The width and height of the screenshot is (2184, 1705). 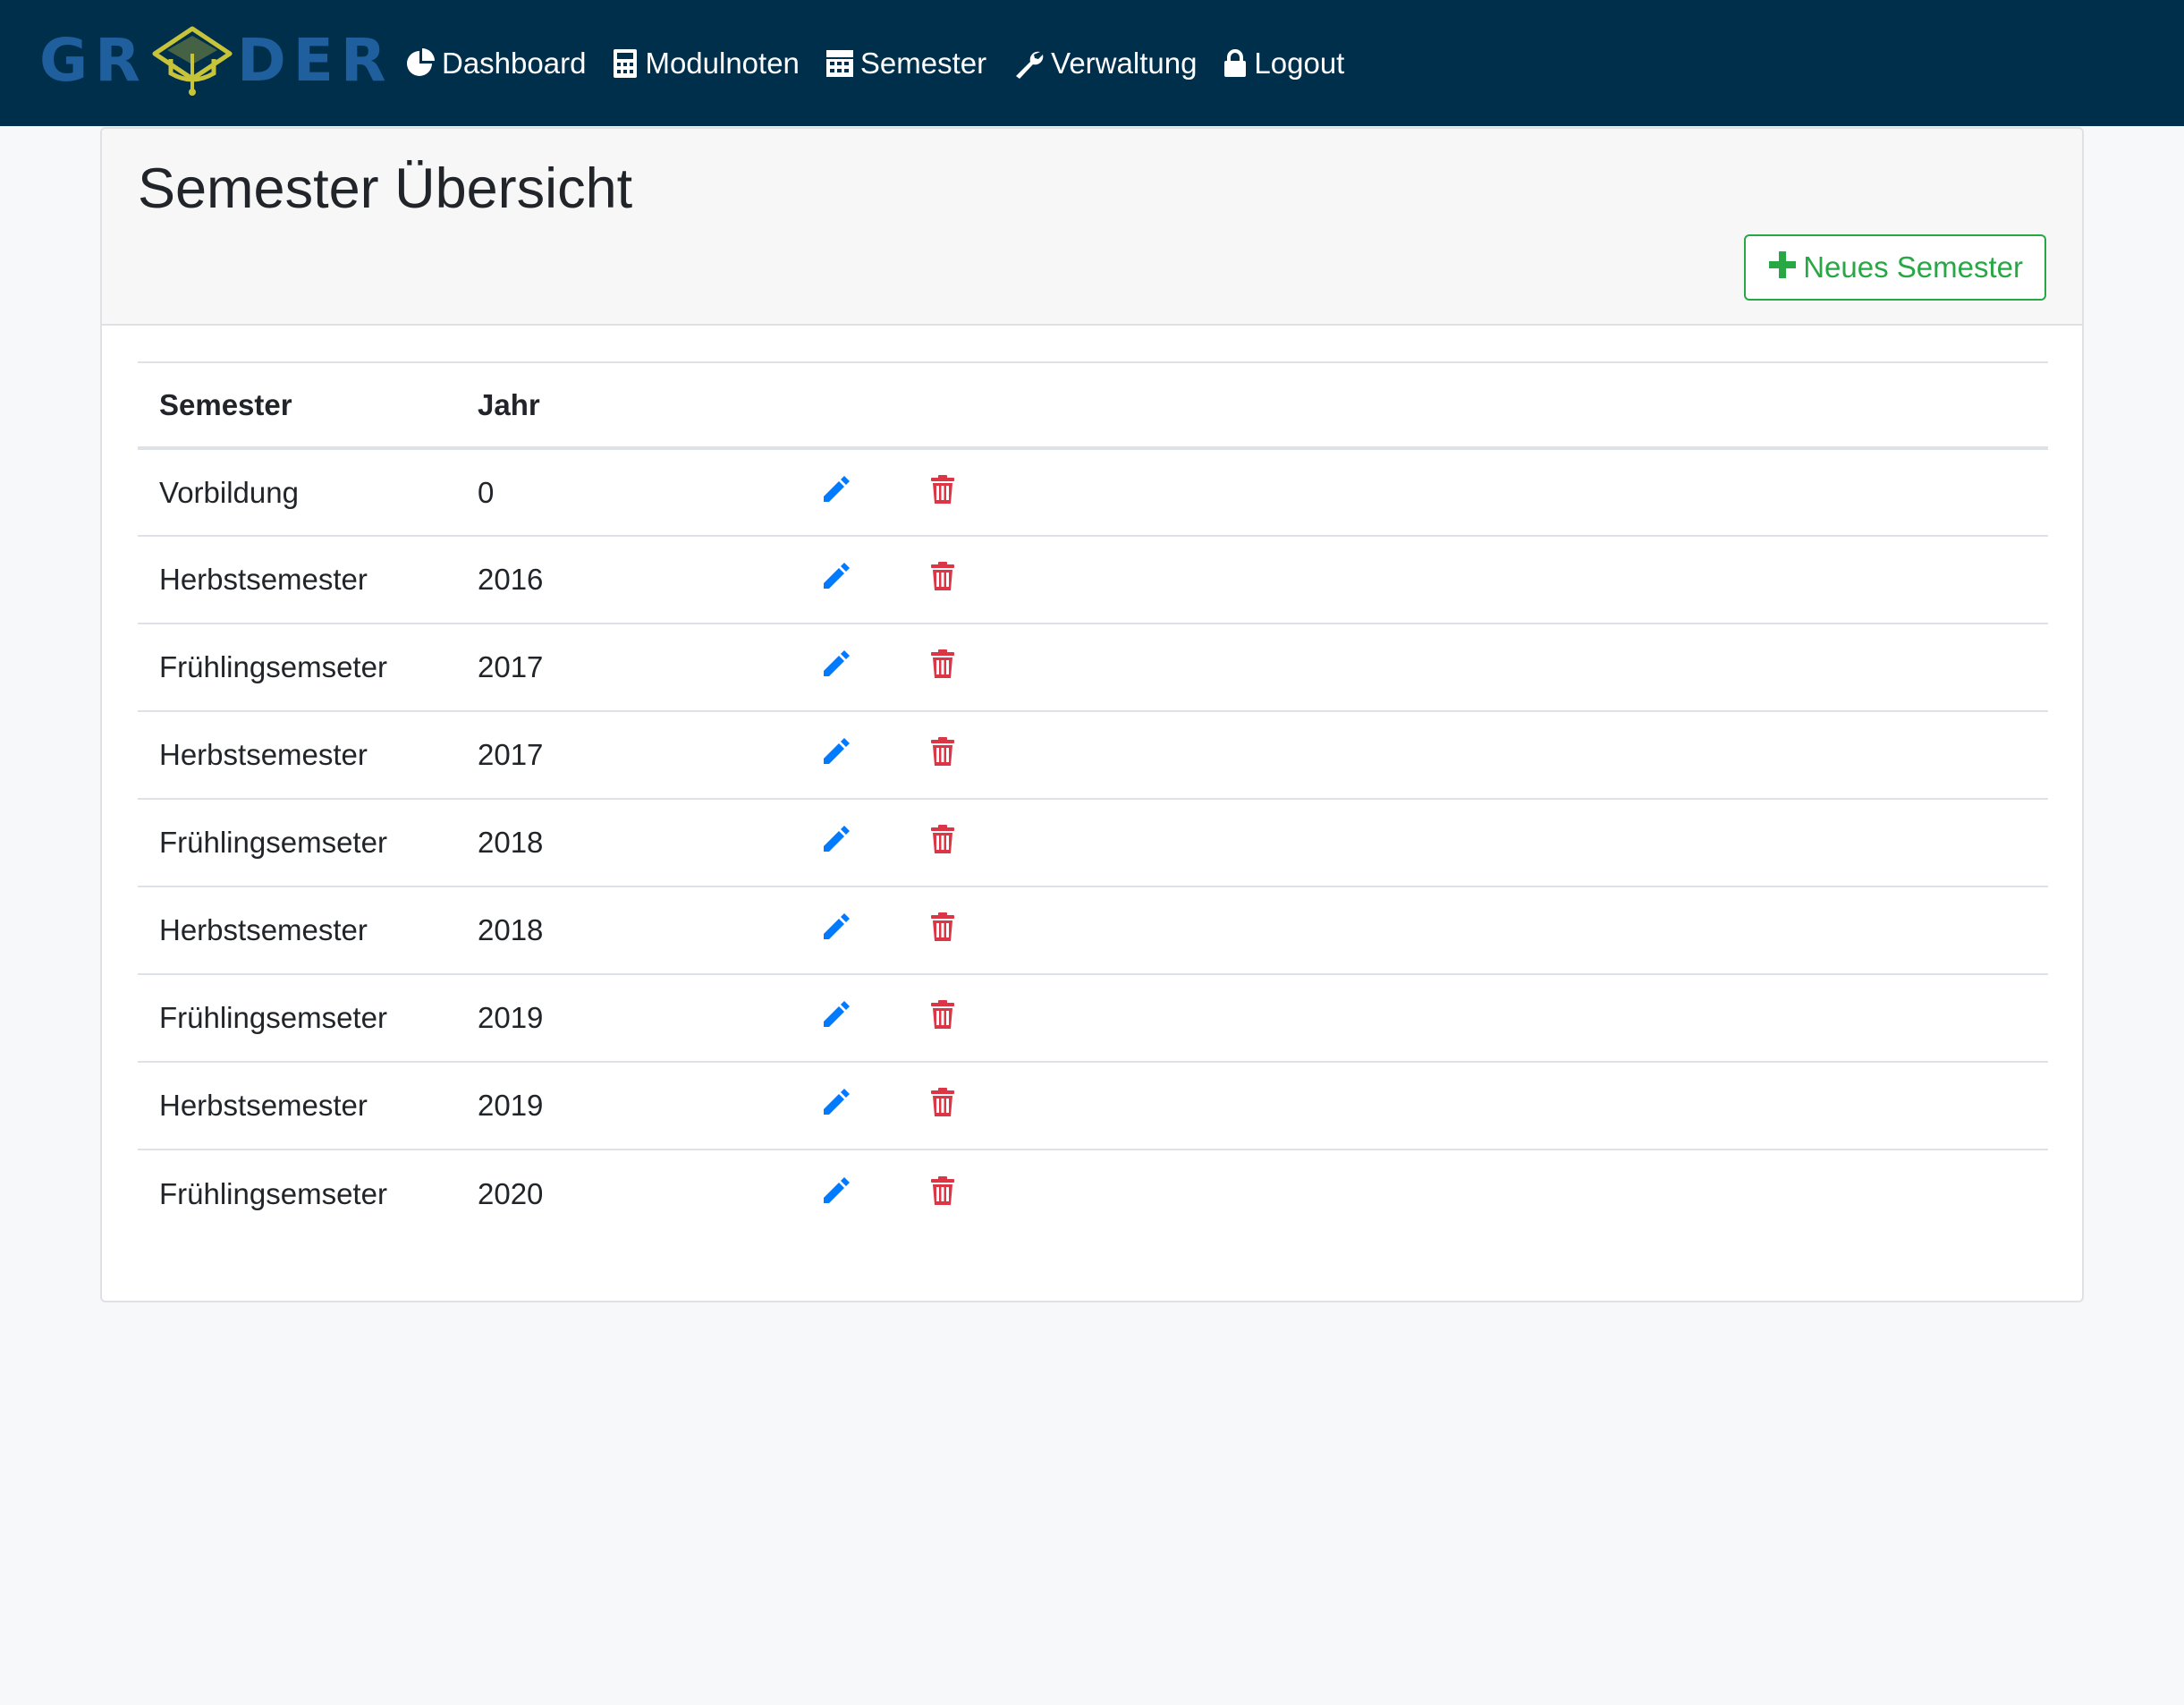 I want to click on card-header: Semester Übersicht Neues Semester, so click(x=1092, y=227).